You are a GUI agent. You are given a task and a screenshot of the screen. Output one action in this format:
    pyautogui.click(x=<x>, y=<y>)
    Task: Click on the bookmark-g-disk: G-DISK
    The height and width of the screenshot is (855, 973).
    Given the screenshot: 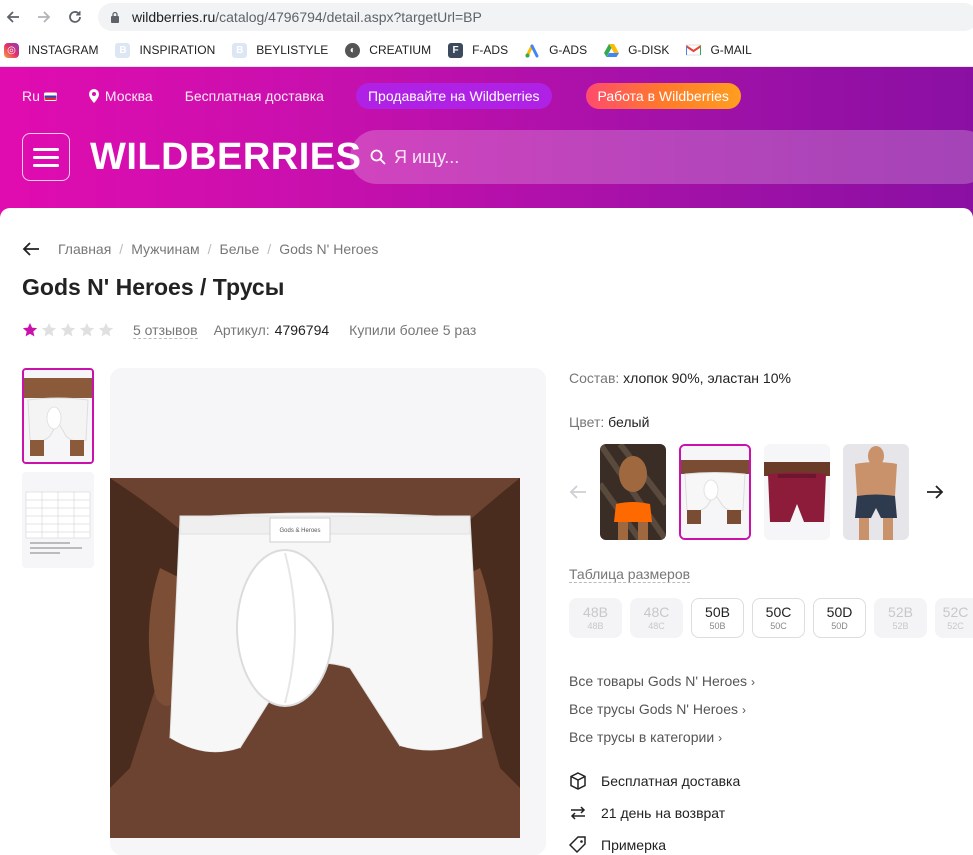 What is the action you would take?
    pyautogui.click(x=636, y=50)
    